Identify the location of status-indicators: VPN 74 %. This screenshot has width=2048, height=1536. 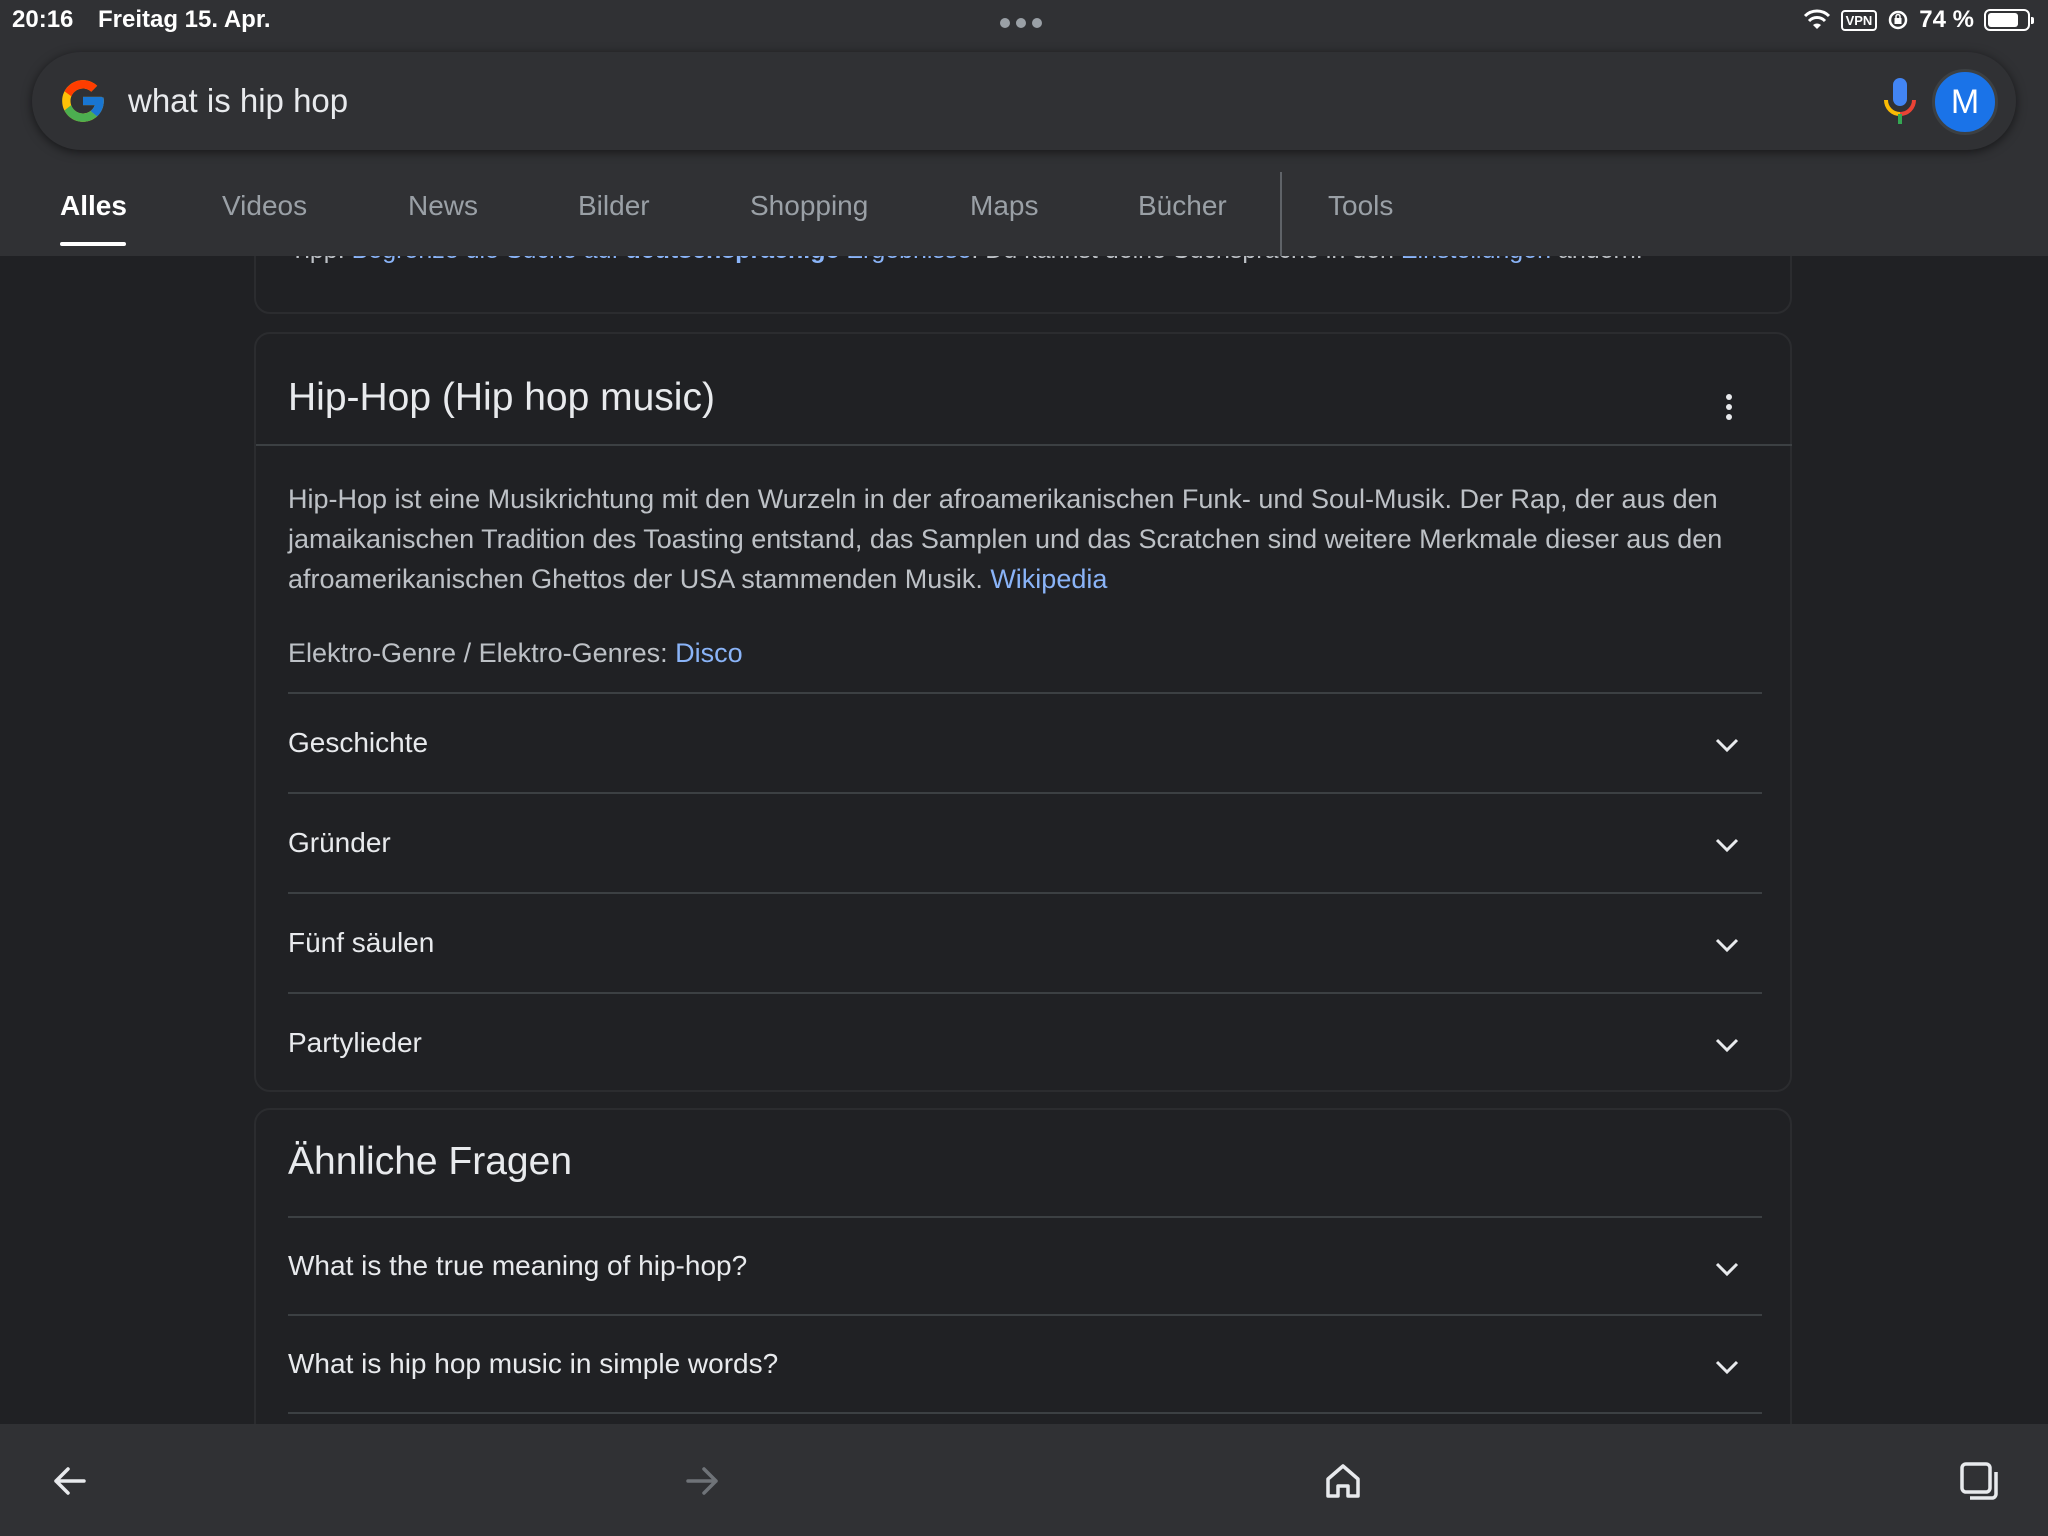
(1918, 20).